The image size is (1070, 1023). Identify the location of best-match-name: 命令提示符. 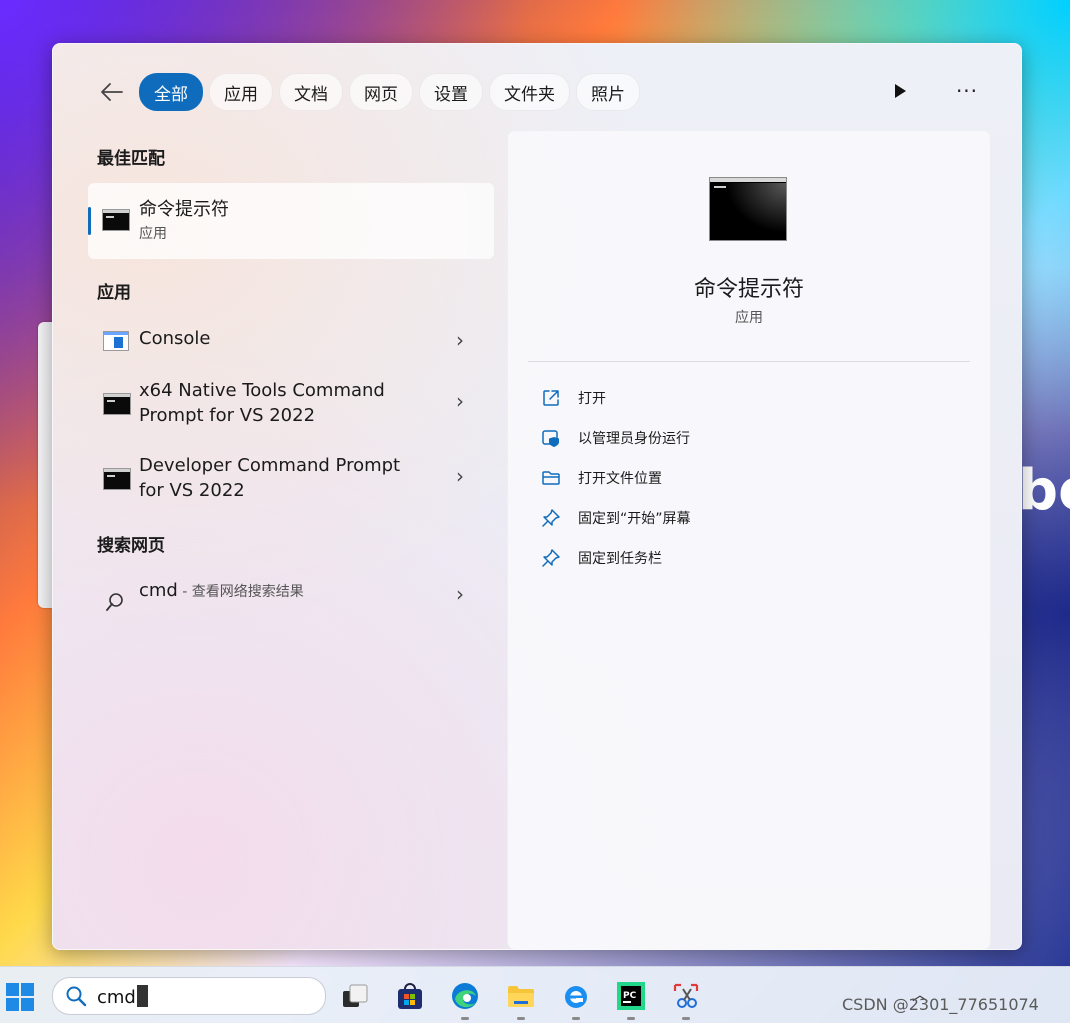
(184, 209).